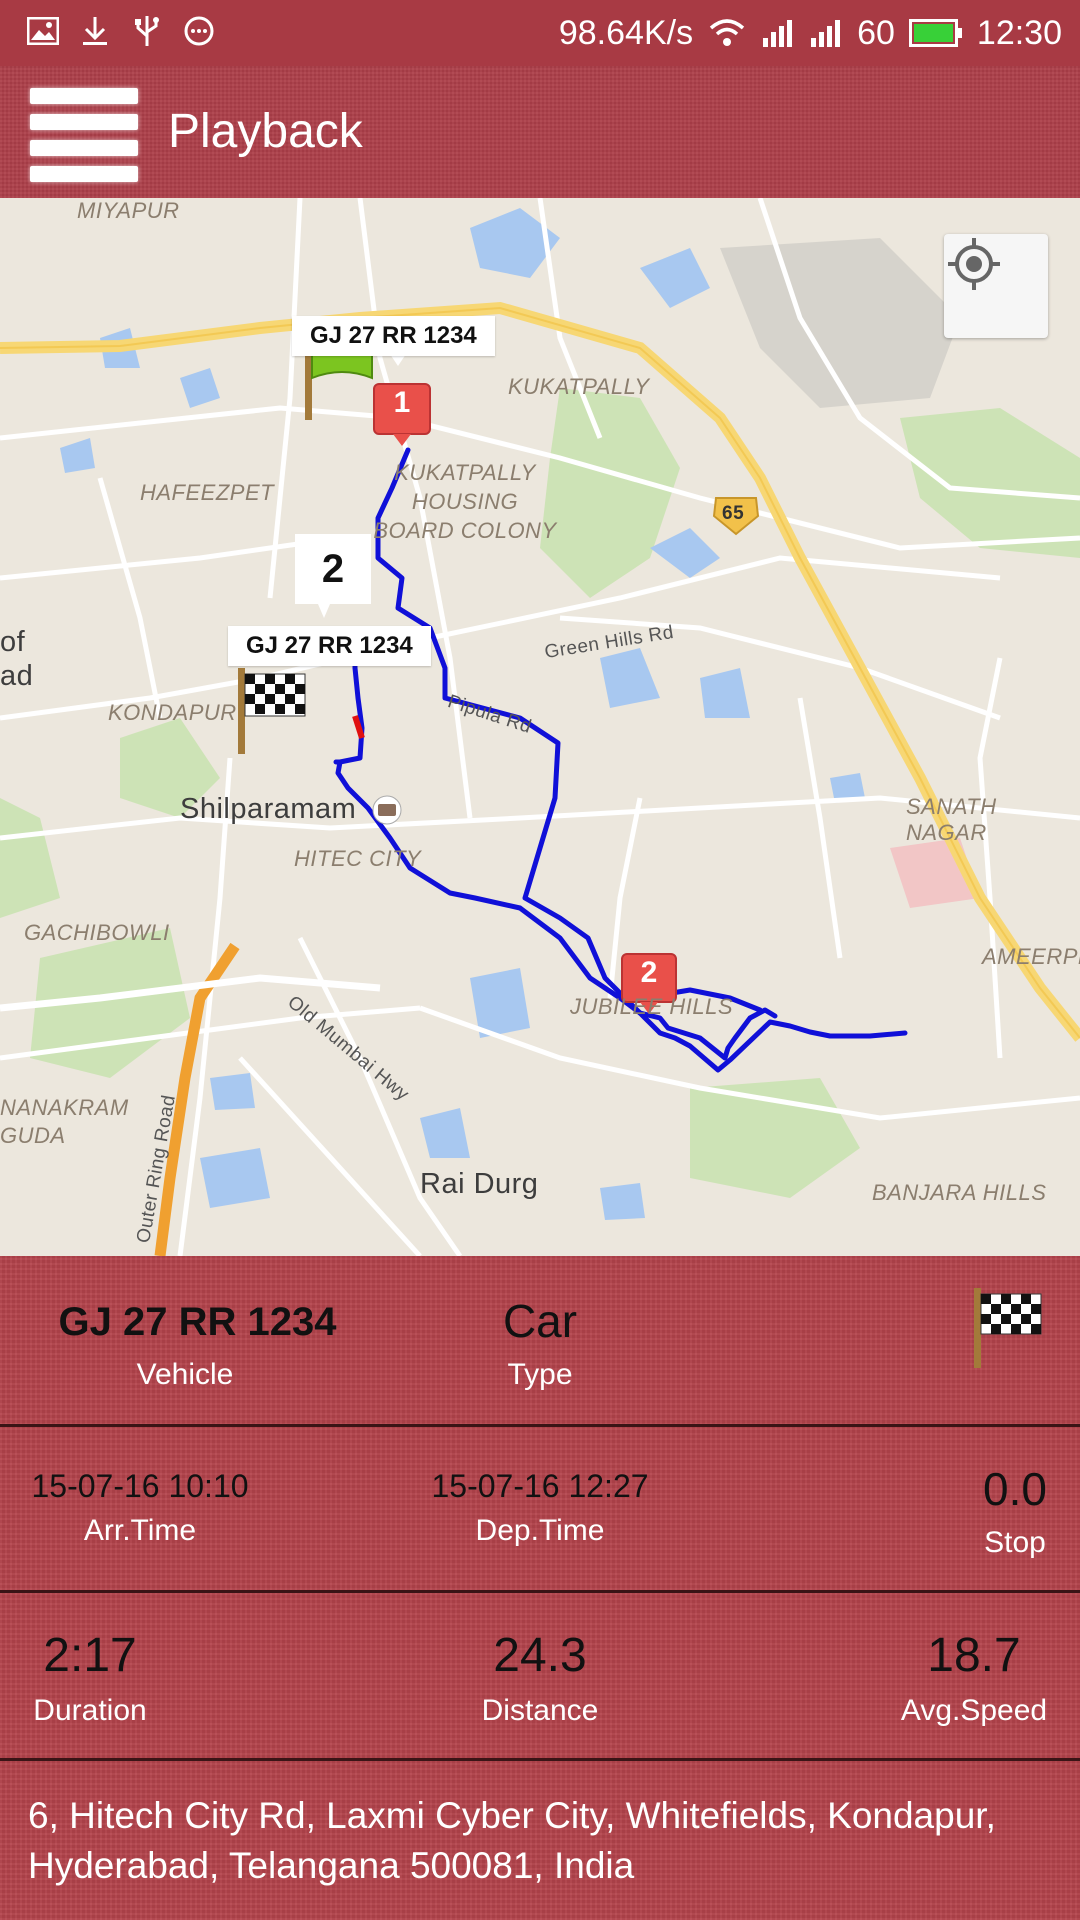 The image size is (1080, 1920). I want to click on battery-icon, so click(935, 33).